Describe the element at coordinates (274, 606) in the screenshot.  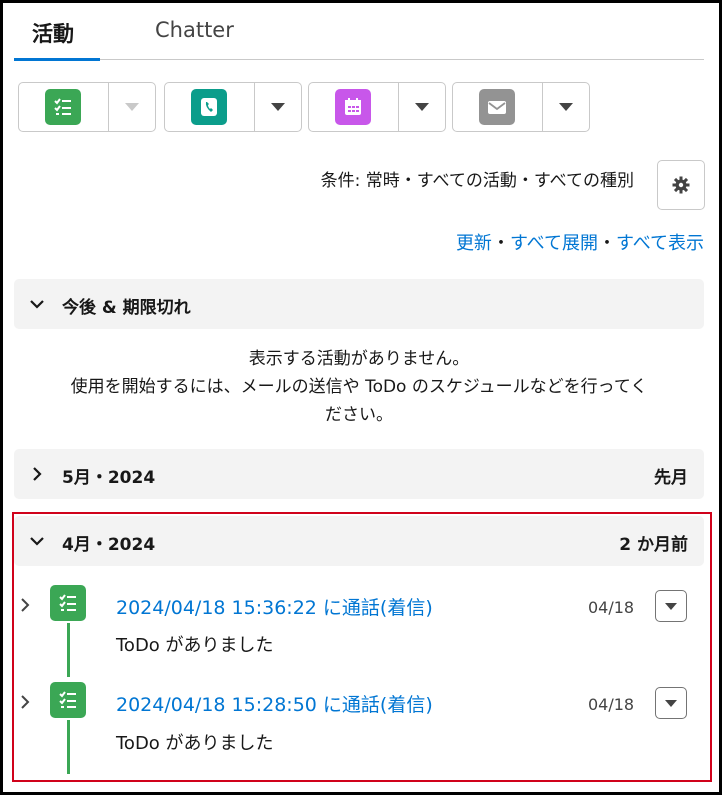
I see `activity-item-title: 2024/04/18 15:36:22 に通話(着信)` at that location.